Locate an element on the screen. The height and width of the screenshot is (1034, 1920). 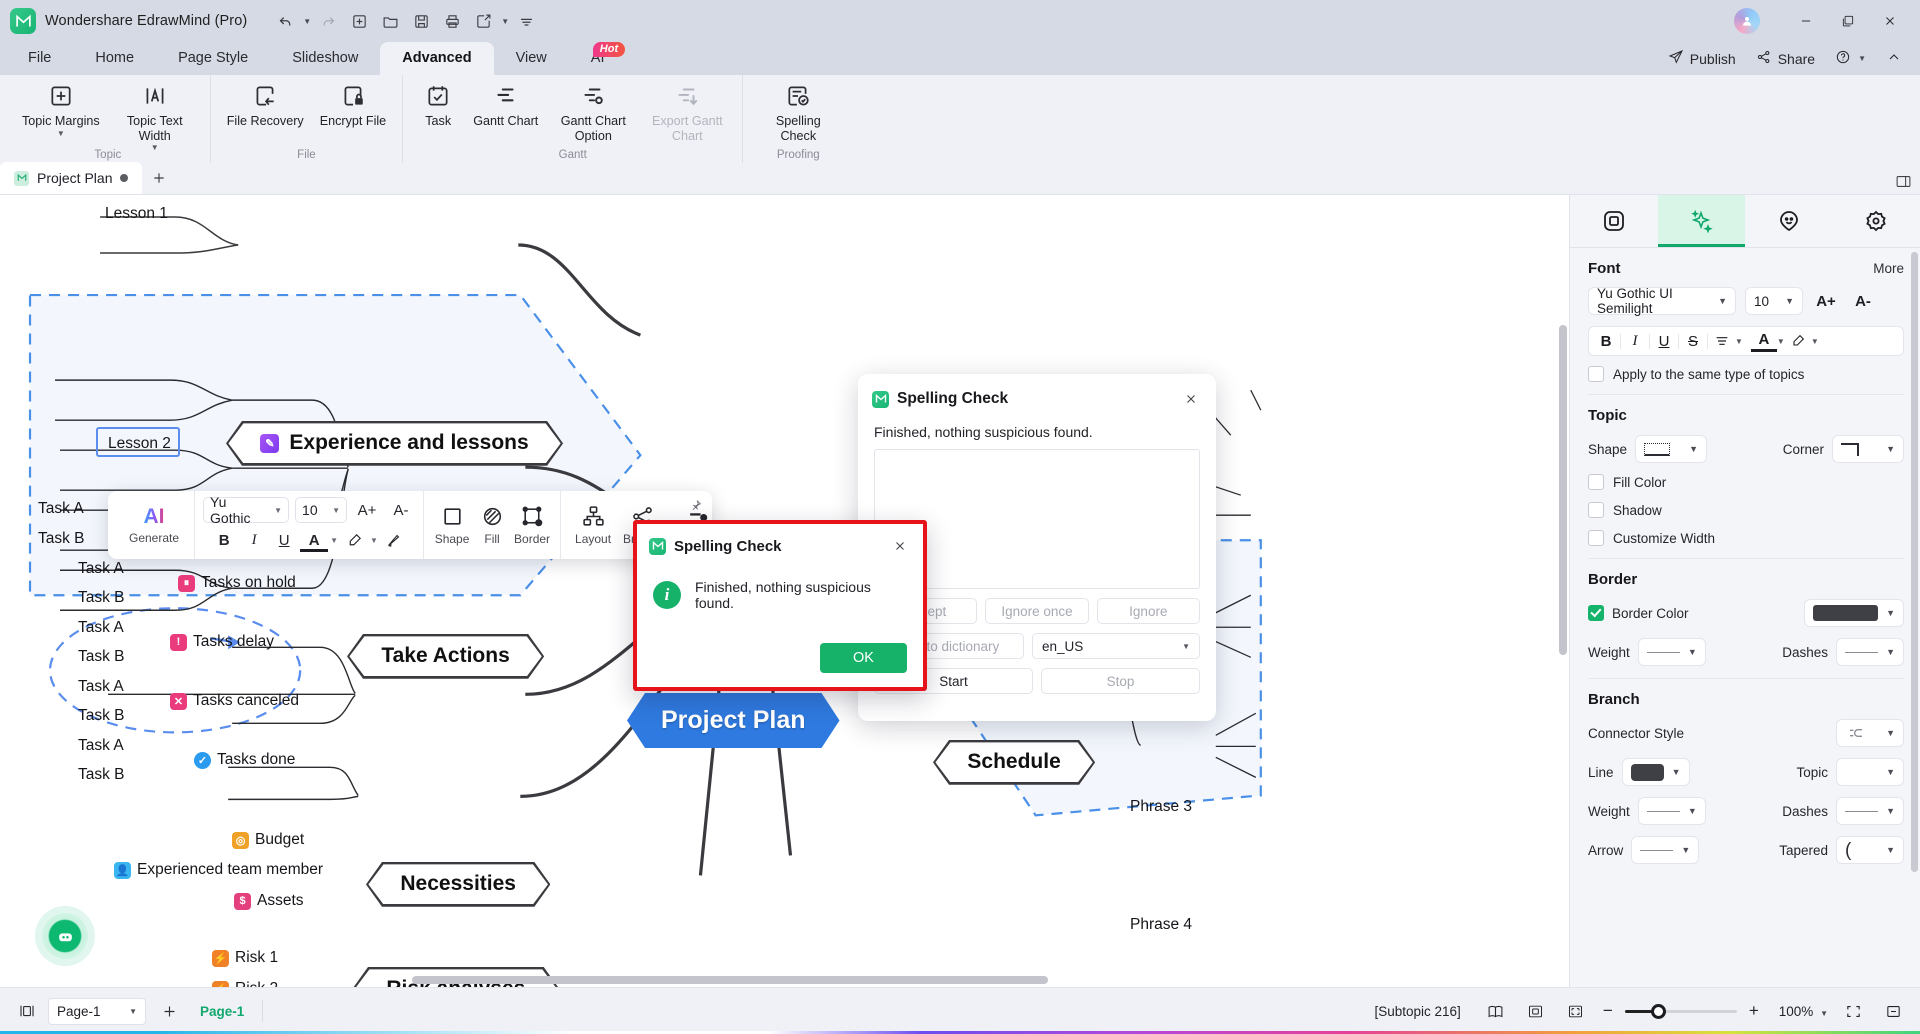
topic-tasks-canceled: ✕ Tasks canceled is located at coordinates (234, 701).